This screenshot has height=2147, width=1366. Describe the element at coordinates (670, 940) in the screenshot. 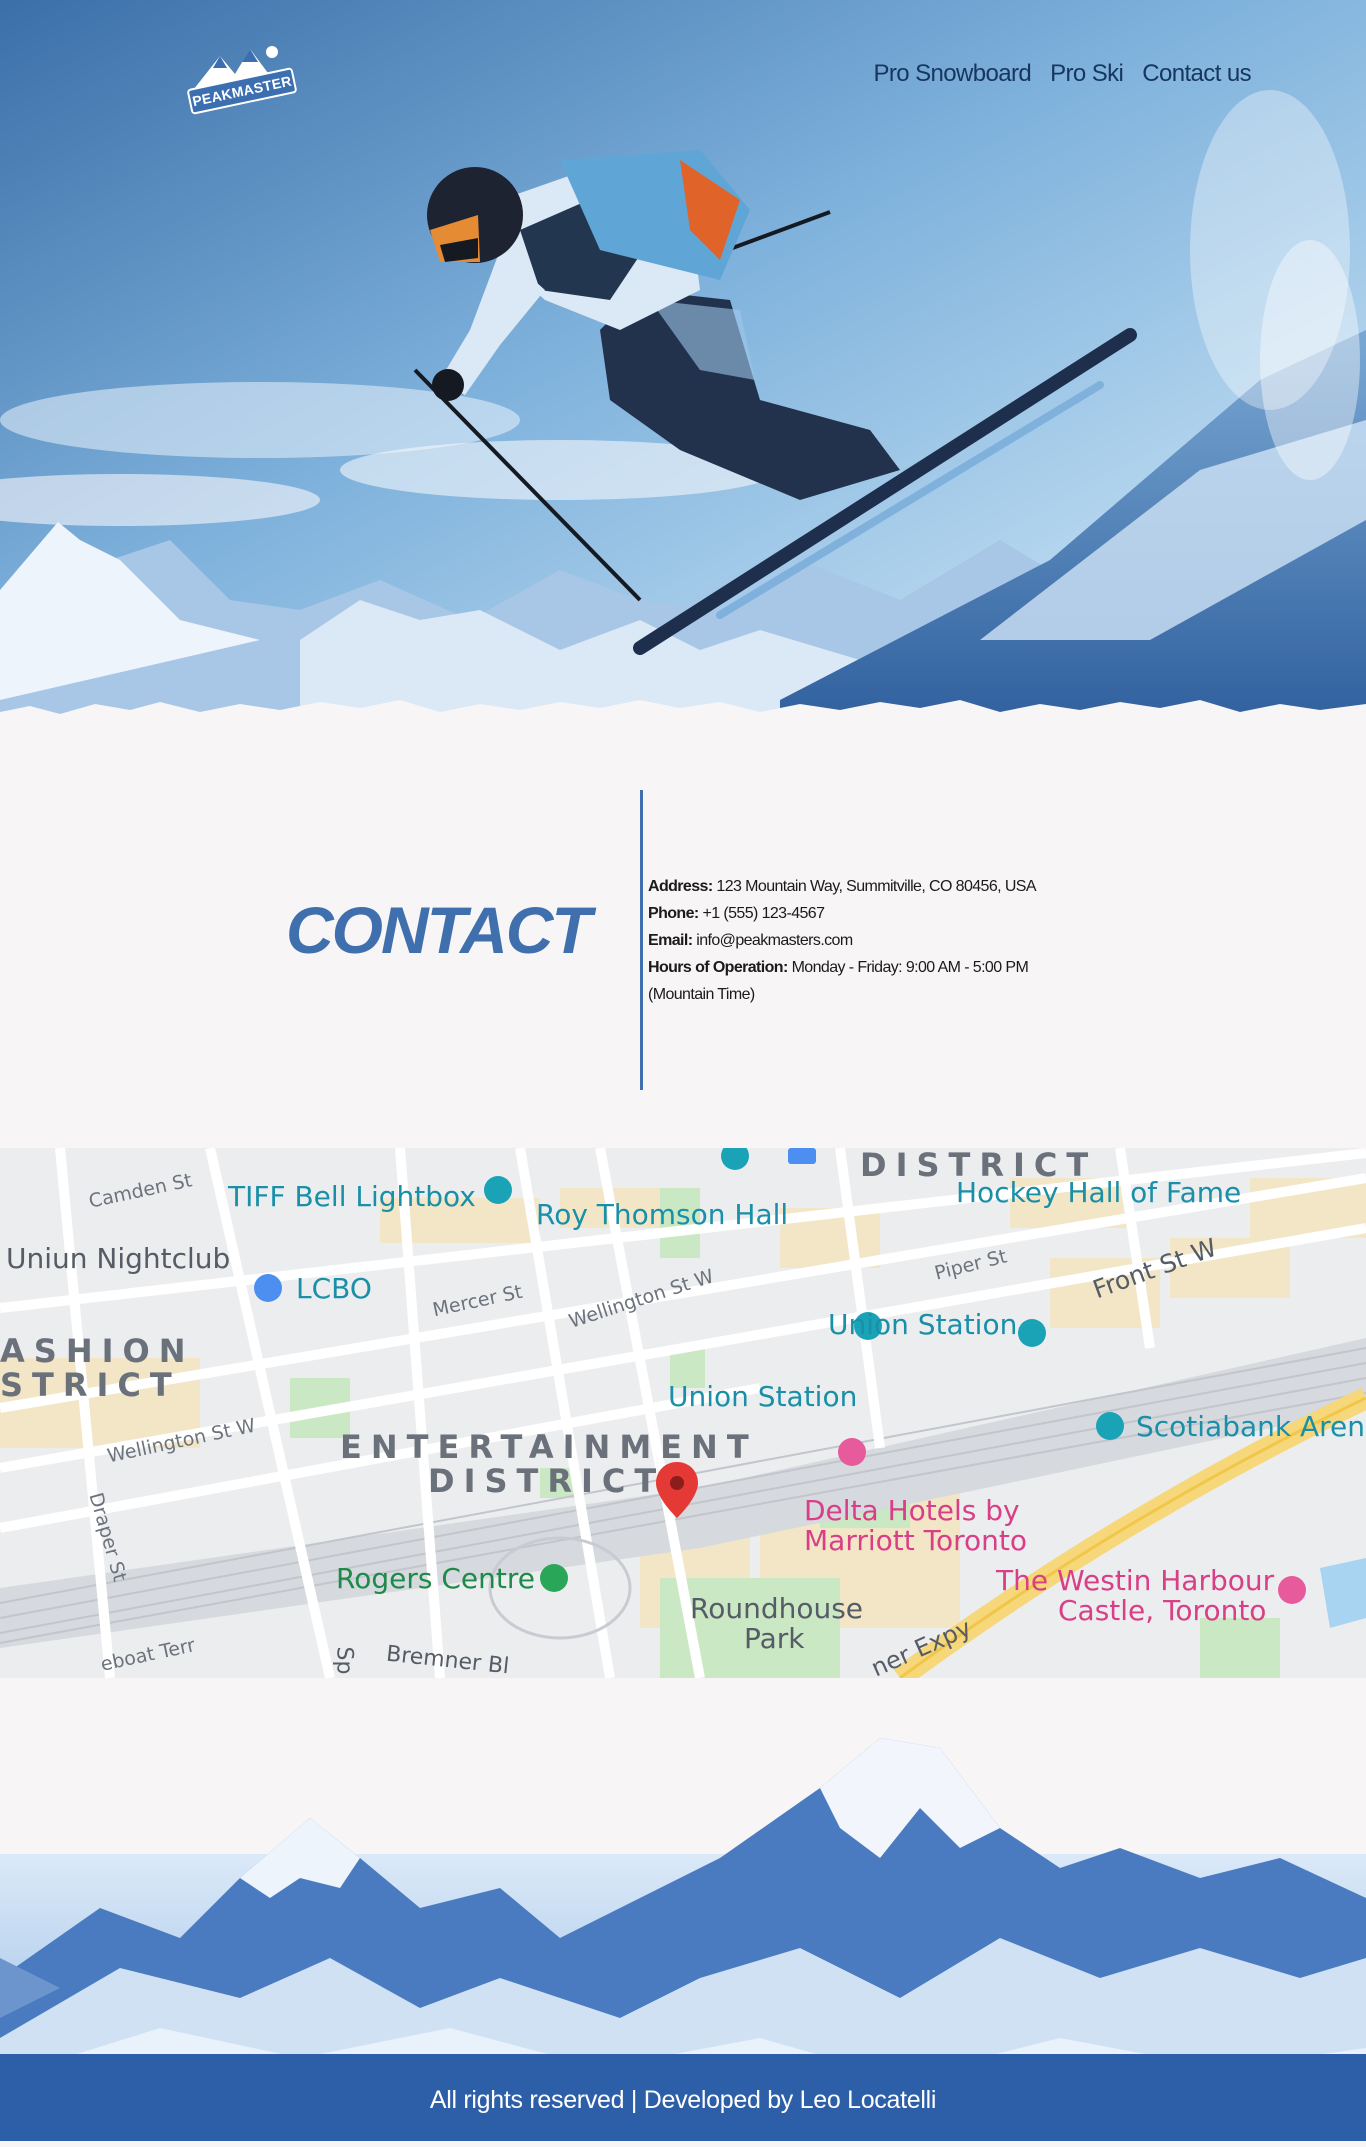

I see `email-label: Email:` at that location.